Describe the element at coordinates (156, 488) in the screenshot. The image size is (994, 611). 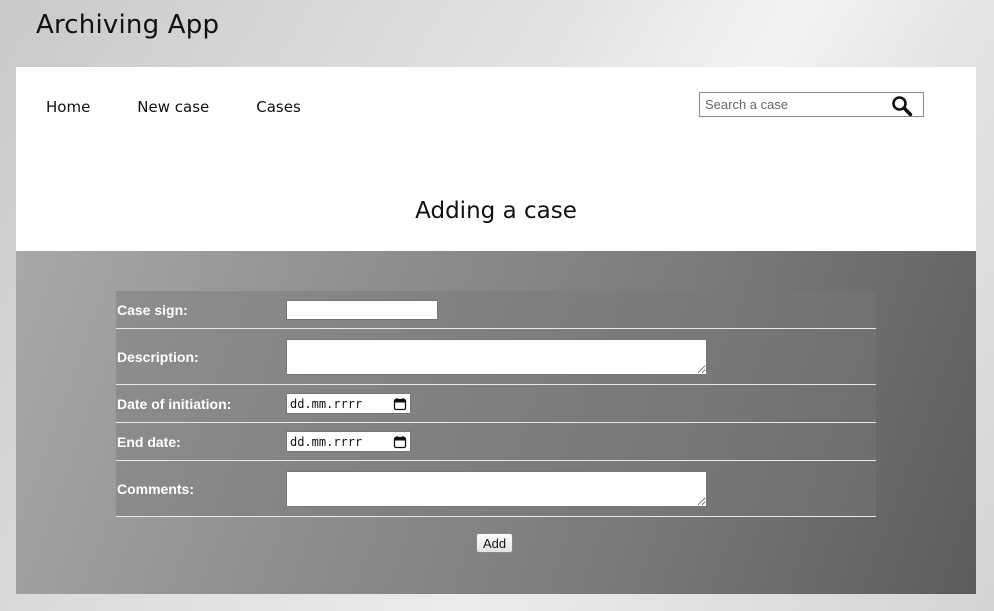
I see `comments-label: Comments:` at that location.